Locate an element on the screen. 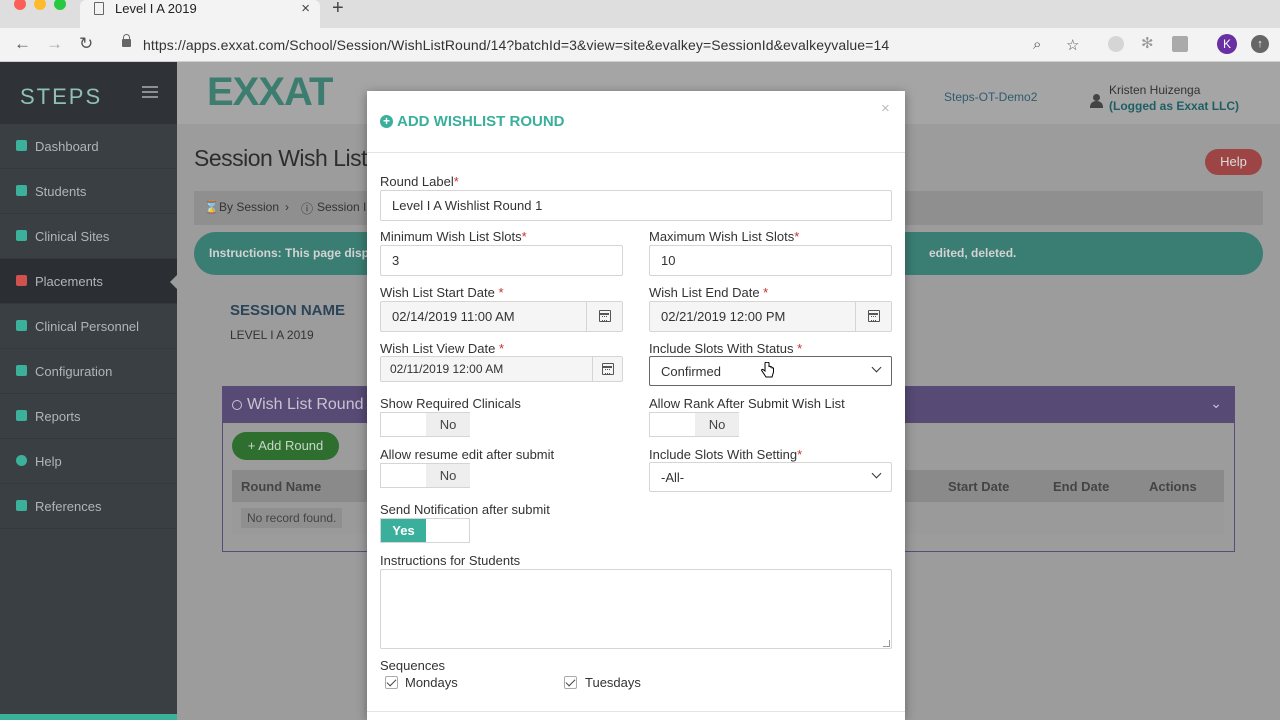 The width and height of the screenshot is (1280, 720). sidebar-item-dashboard: Dashboard is located at coordinates (88, 146).